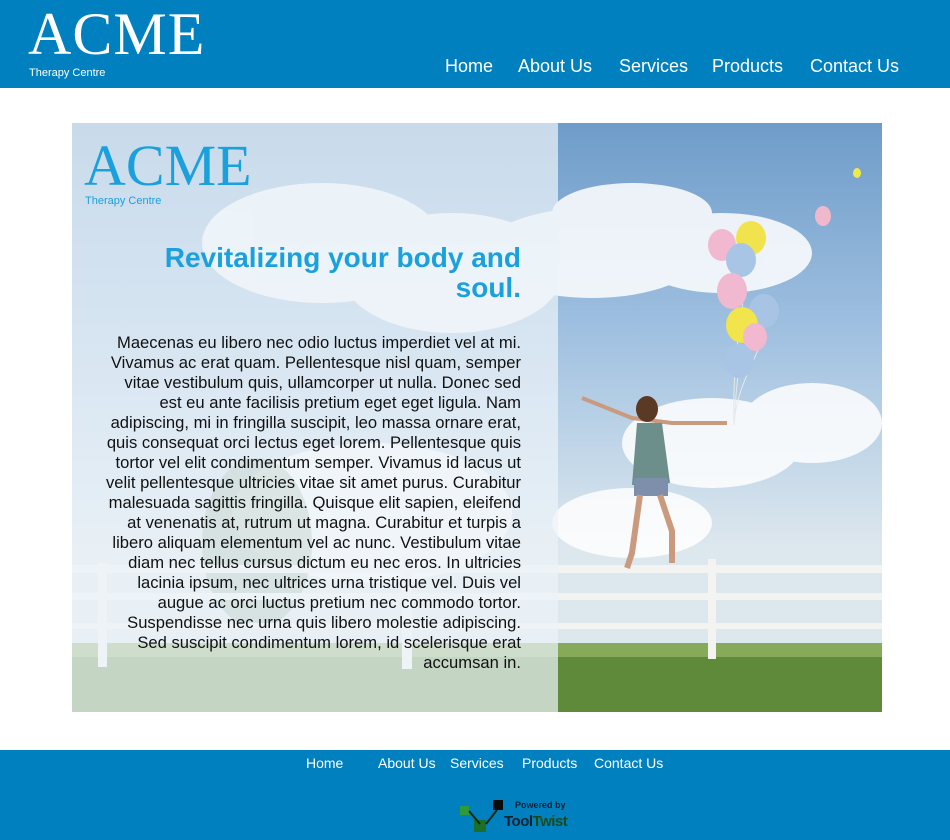  I want to click on header-logo: ACME, so click(116, 34).